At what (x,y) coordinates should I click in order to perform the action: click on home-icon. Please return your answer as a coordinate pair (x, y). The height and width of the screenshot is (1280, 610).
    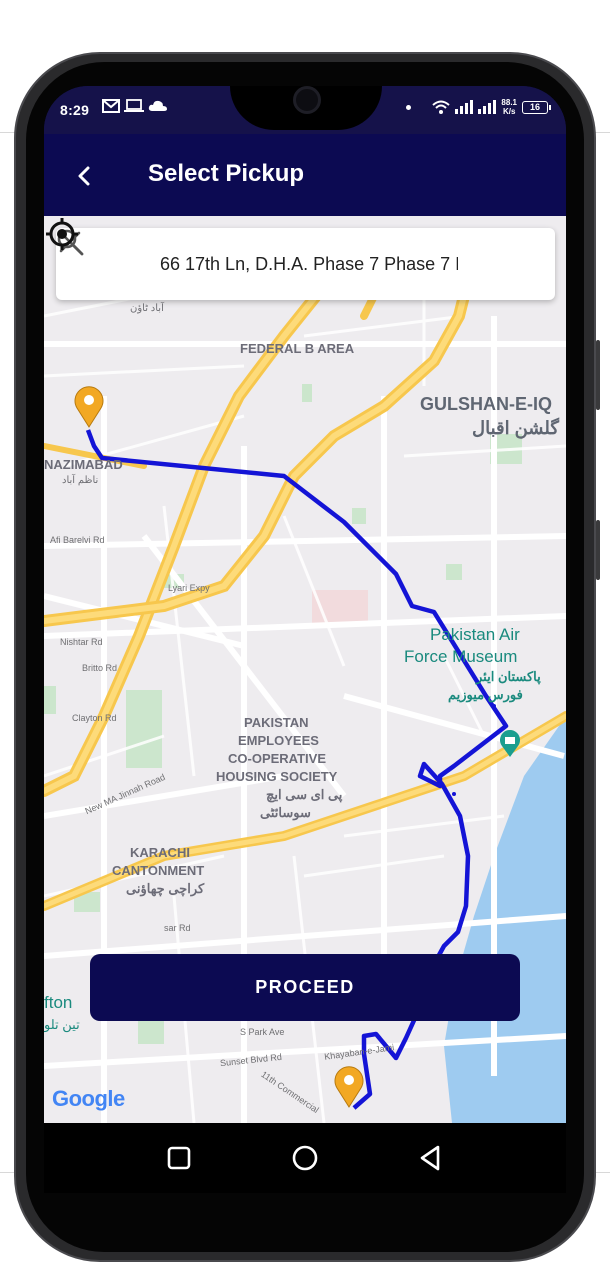
    Looking at the image, I should click on (305, 1158).